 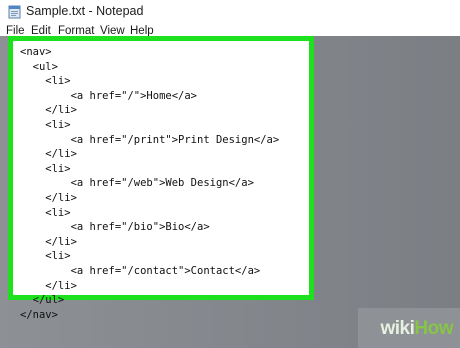 What do you see at coordinates (140, 270) in the screenshot?
I see `code-line: <a href="/contact">Contact</a>` at bounding box center [140, 270].